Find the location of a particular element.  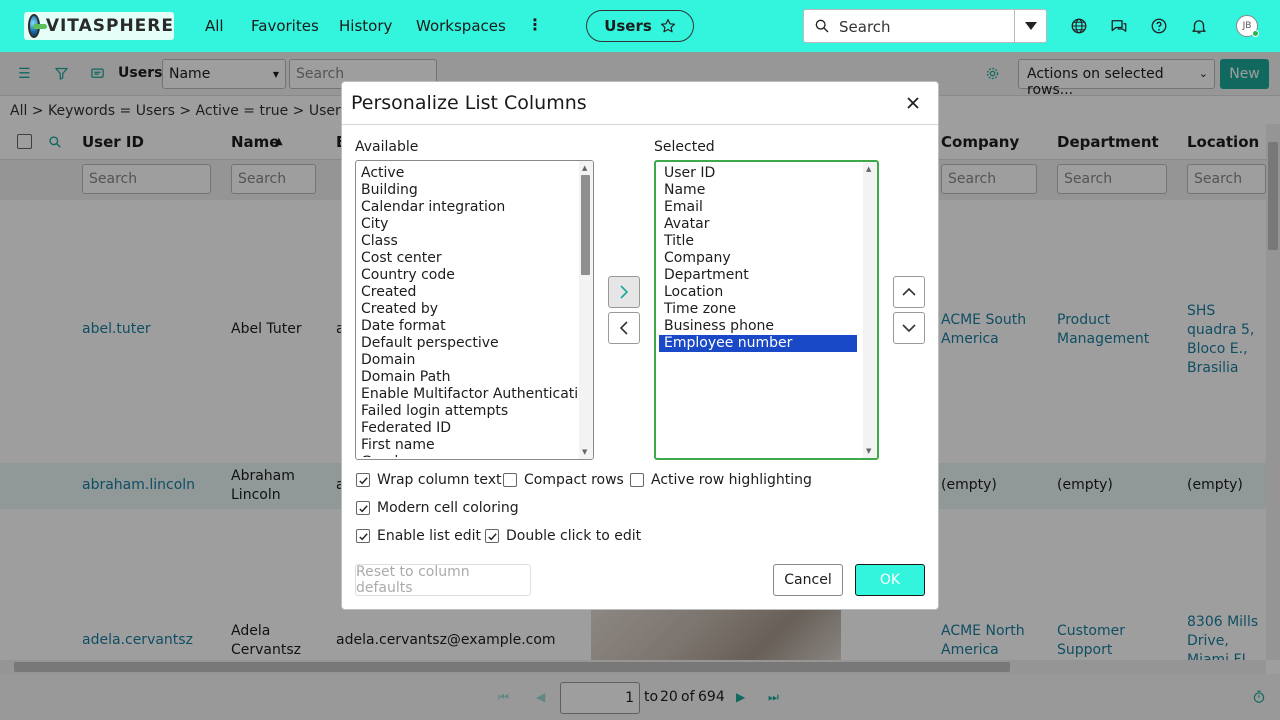

available-option: Created is located at coordinates (466, 292).